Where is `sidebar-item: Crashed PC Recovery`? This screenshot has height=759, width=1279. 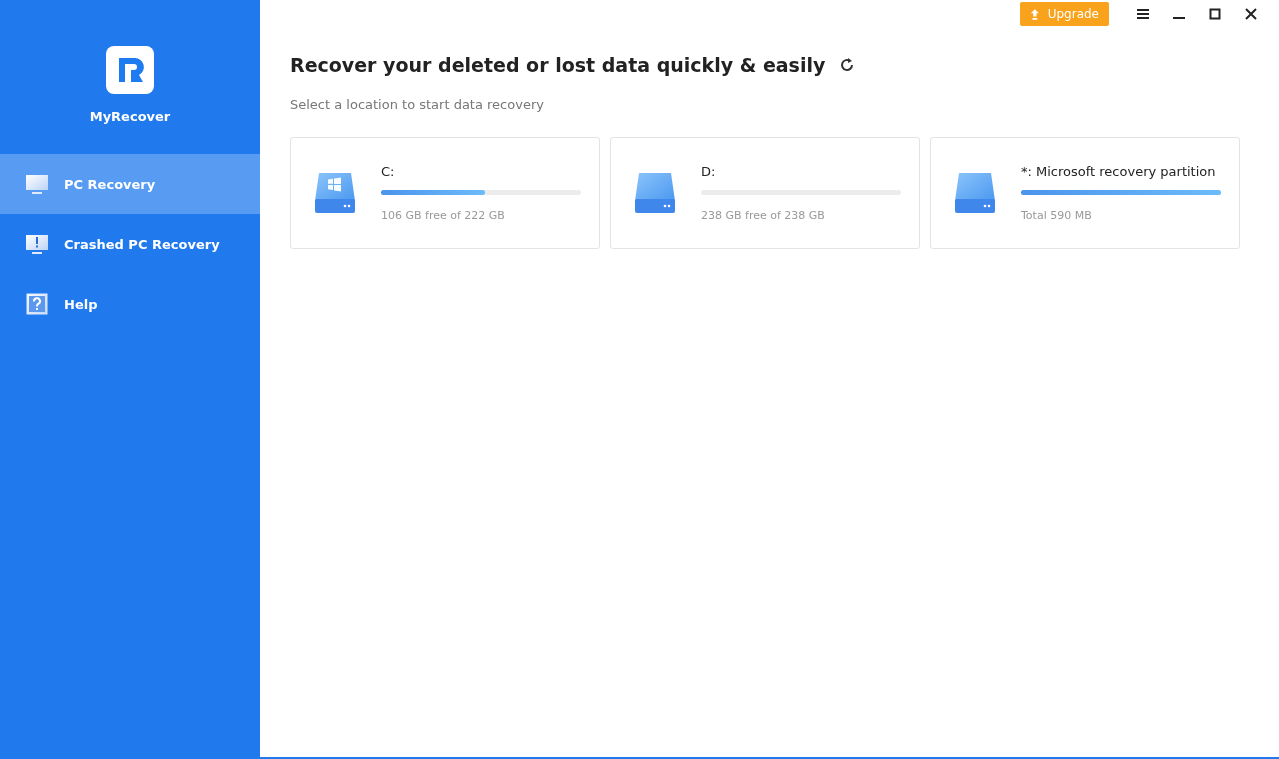
sidebar-item: Crashed PC Recovery is located at coordinates (130, 244).